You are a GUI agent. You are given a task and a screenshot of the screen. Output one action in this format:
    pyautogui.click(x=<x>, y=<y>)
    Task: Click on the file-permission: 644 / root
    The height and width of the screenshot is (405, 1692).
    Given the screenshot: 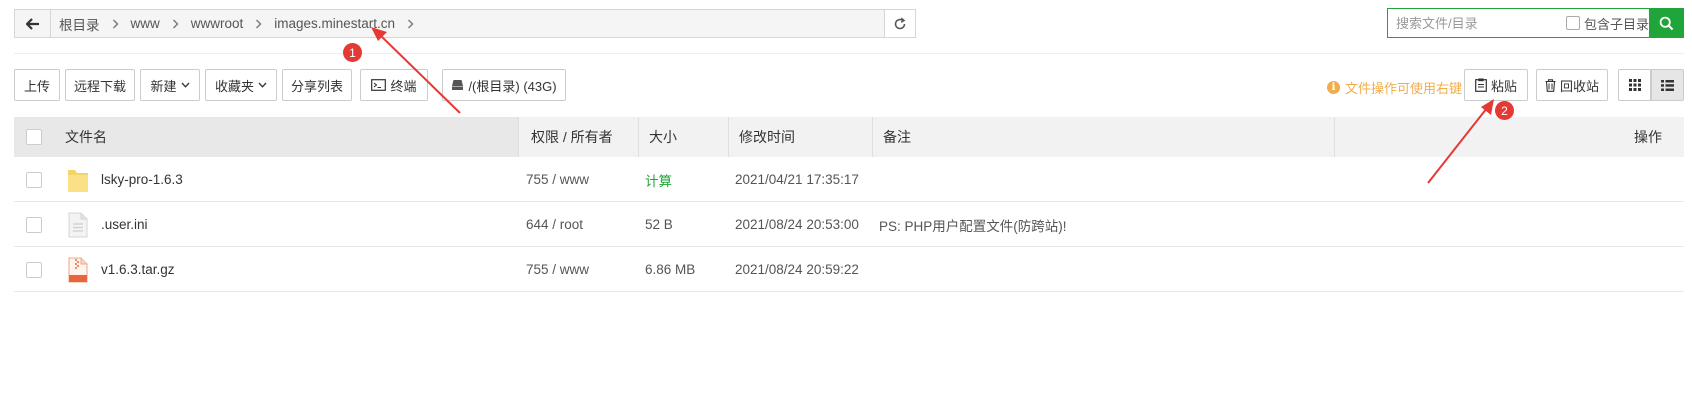 What is the action you would take?
    pyautogui.click(x=554, y=224)
    